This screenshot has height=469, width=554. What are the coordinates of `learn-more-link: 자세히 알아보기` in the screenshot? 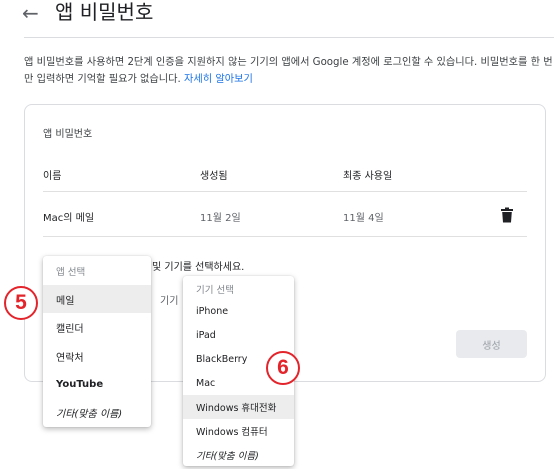 It's located at (218, 79).